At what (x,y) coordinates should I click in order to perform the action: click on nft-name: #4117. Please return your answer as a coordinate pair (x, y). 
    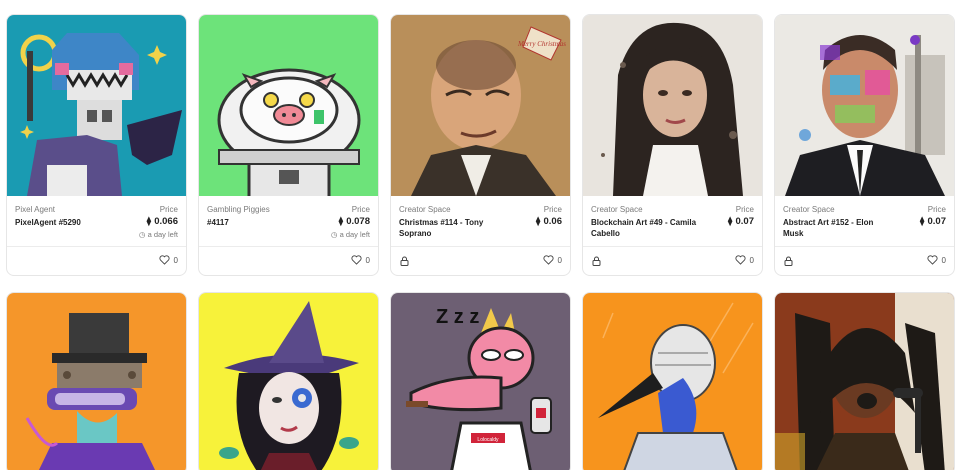
    Looking at the image, I should click on (262, 222).